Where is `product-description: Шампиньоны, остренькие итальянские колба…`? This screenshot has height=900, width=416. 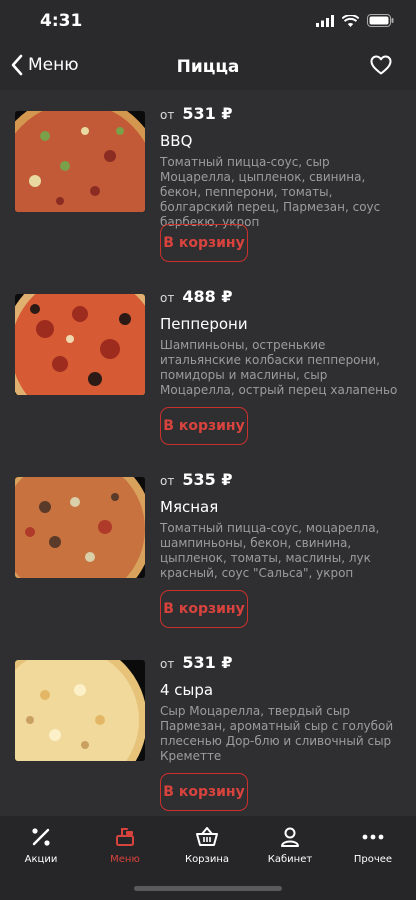 product-description: Шампиньоны, остренькие итальянские колба… is located at coordinates (279, 367).